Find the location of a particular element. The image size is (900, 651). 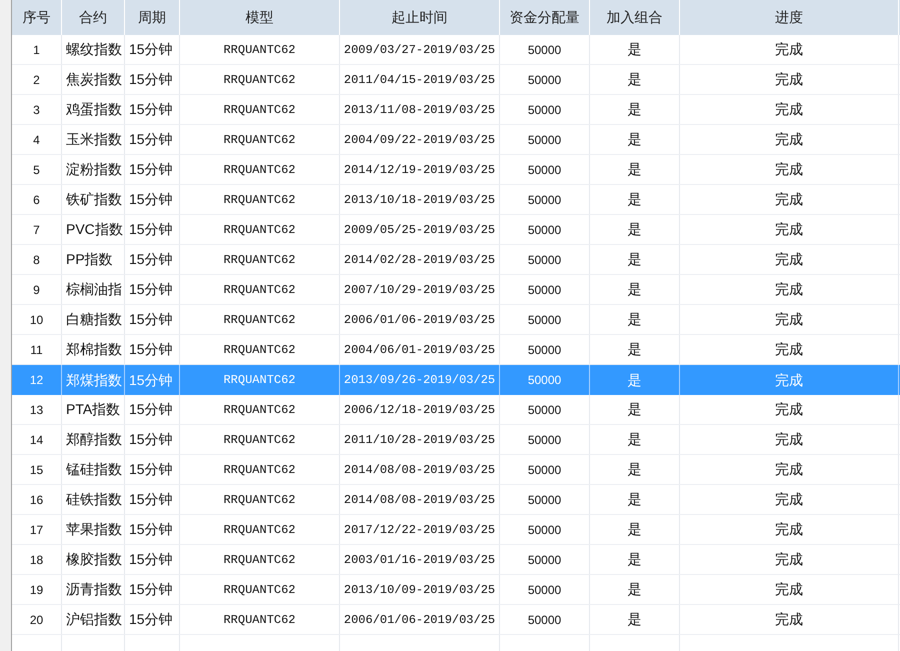

contract-cell-text: PP指数 is located at coordinates (89, 259).